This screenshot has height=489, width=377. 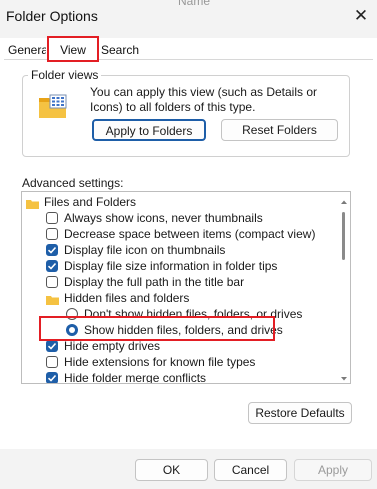 What do you see at coordinates (25, 51) in the screenshot?
I see `tab-general: General` at bounding box center [25, 51].